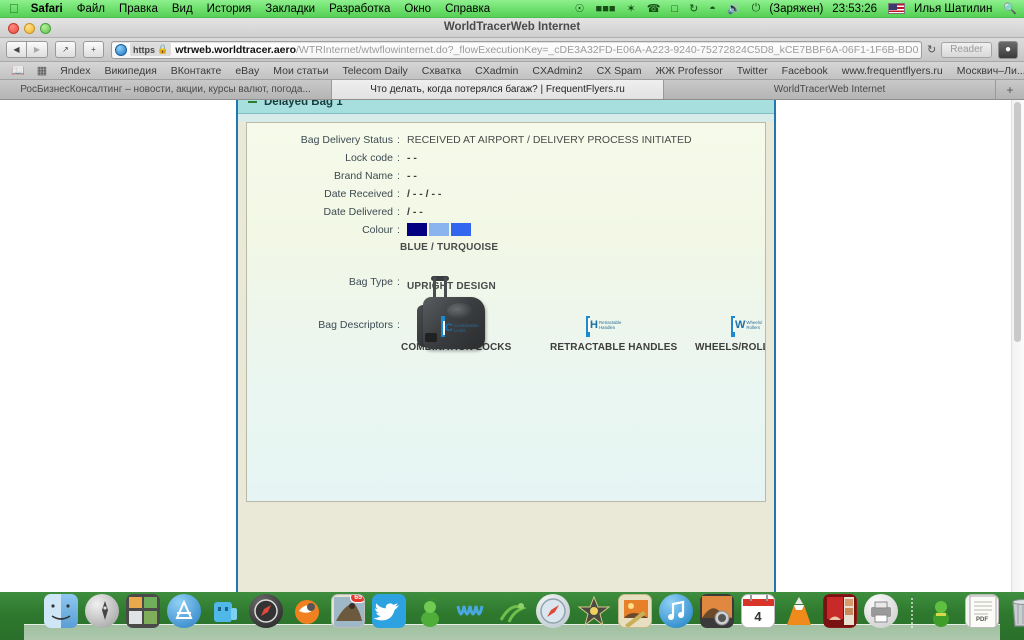 The height and width of the screenshot is (640, 1024). What do you see at coordinates (603, 326) in the screenshot?
I see `retractable-handles-icon: H Retractable Handles` at bounding box center [603, 326].